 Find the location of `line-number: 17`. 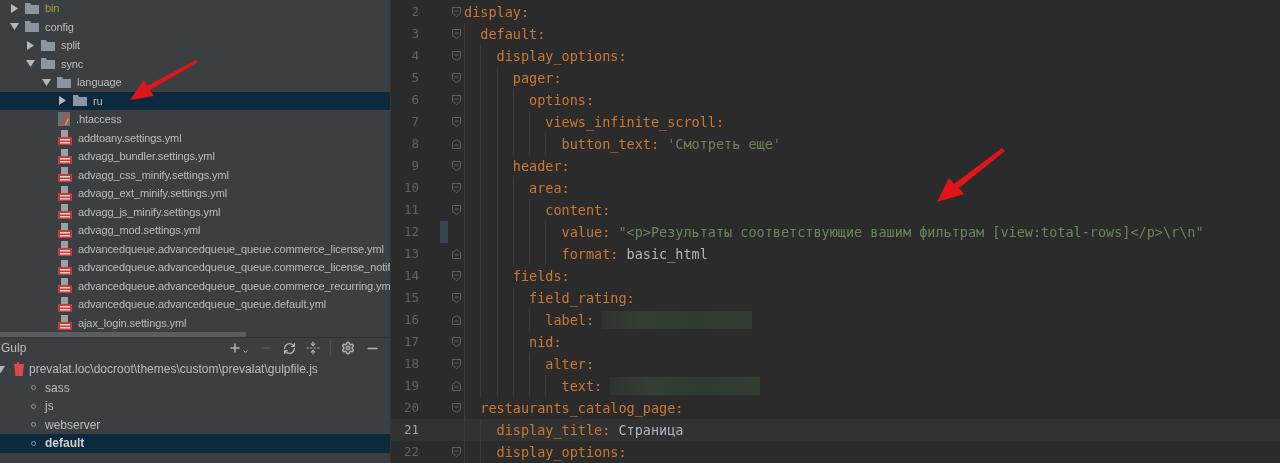

line-number: 17 is located at coordinates (410, 341).